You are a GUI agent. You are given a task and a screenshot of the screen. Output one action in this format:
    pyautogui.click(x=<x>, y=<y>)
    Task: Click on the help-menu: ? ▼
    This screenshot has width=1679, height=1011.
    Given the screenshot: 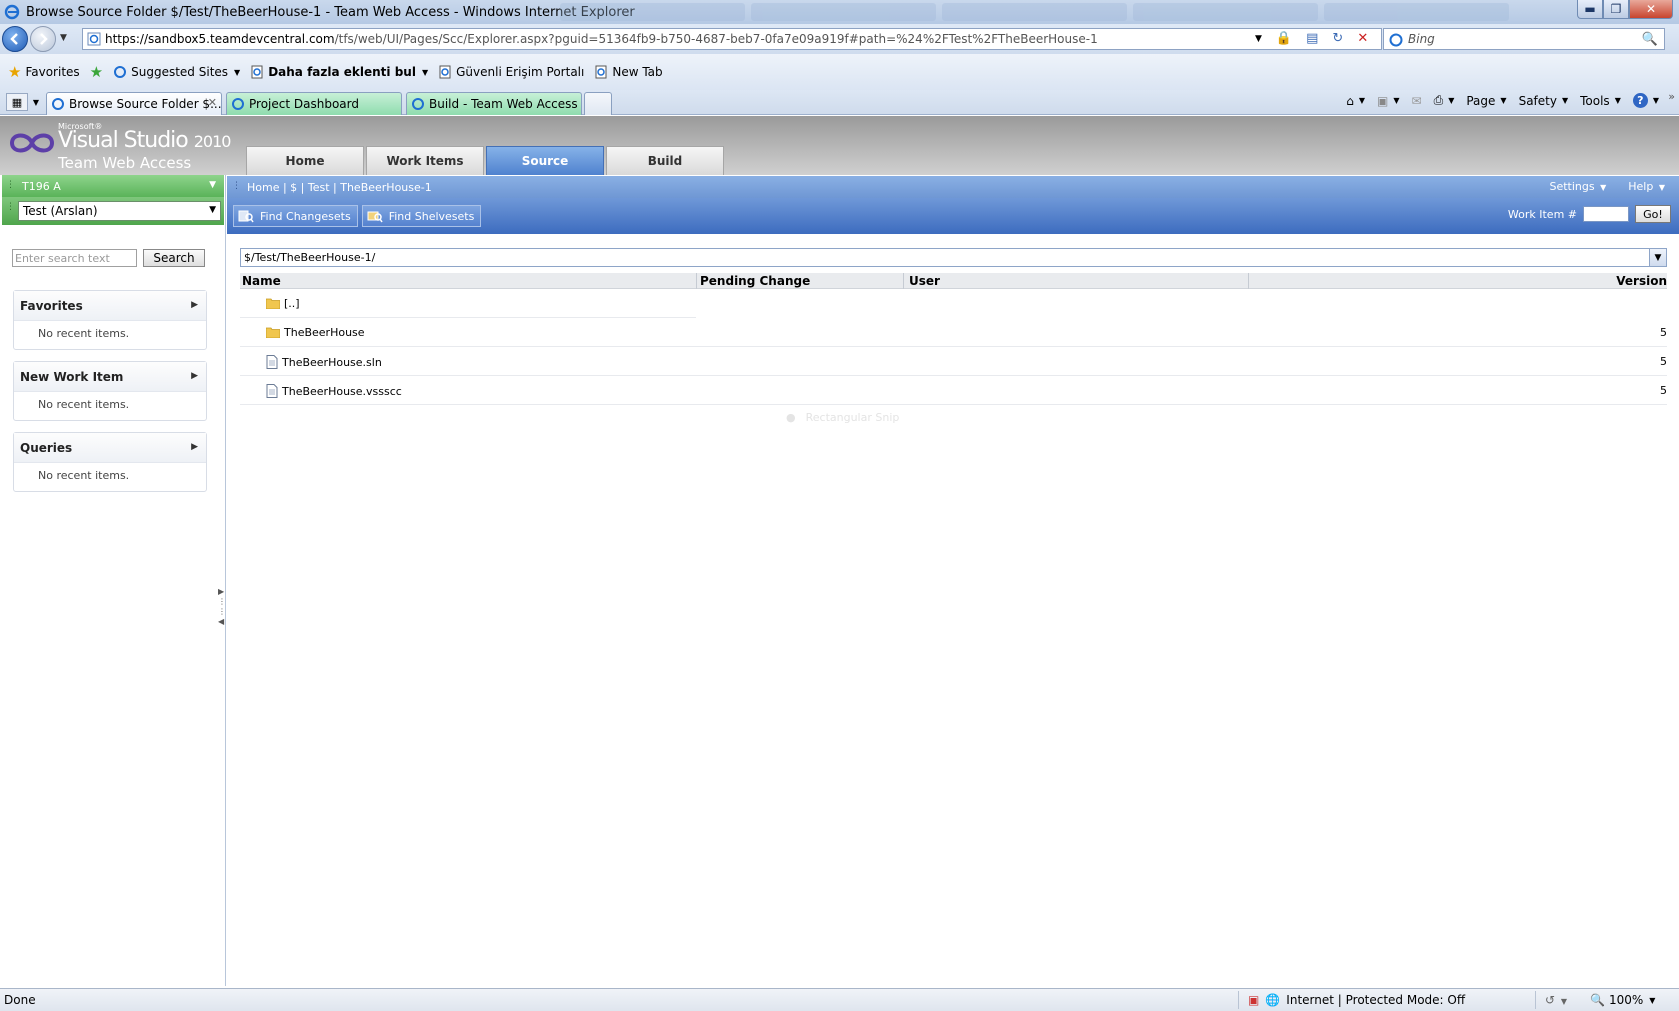 What is the action you would take?
    pyautogui.click(x=1645, y=100)
    